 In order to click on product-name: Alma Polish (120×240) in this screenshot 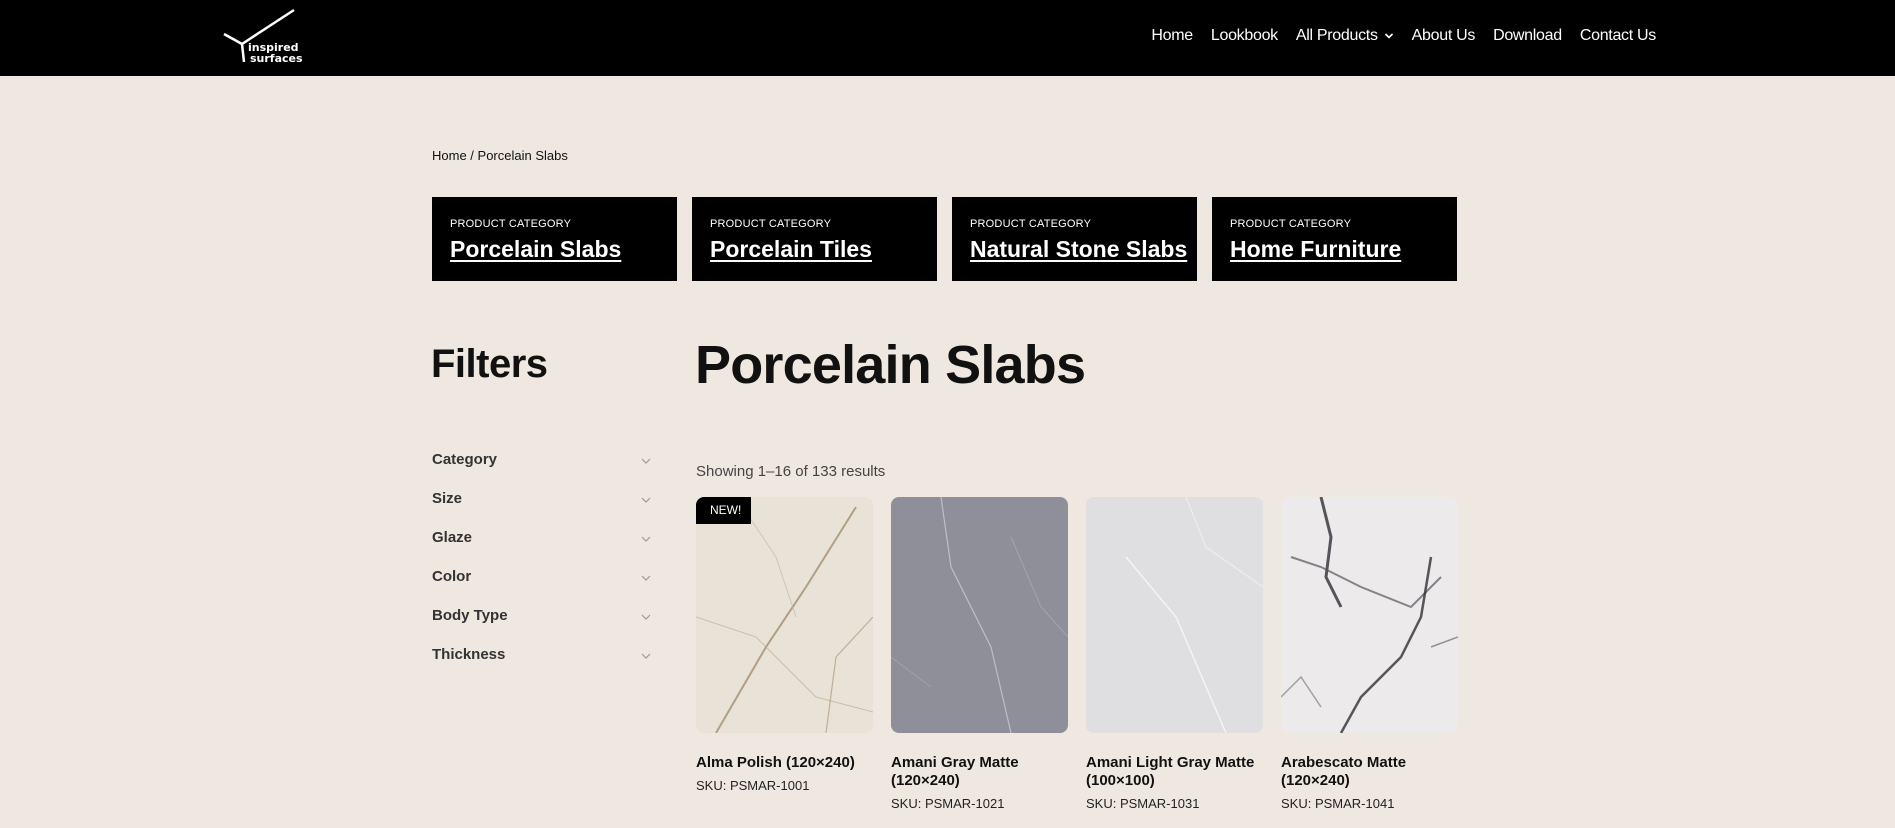, I will do `click(784, 763)`.